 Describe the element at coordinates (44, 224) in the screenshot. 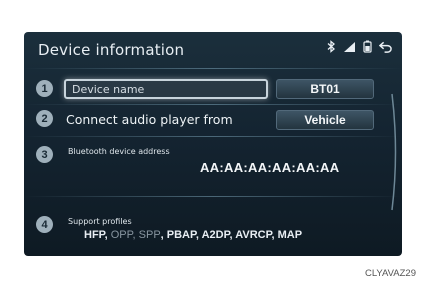

I see `callout-4: 4` at that location.